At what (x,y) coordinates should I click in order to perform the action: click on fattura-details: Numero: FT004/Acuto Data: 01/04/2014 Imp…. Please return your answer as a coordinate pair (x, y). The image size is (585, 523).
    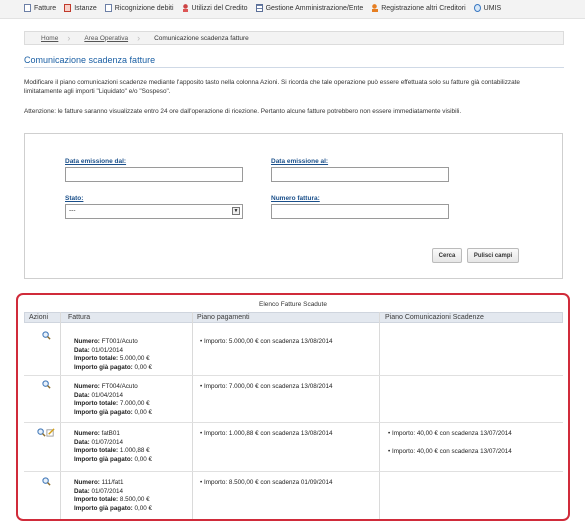
    Looking at the image, I should click on (113, 400).